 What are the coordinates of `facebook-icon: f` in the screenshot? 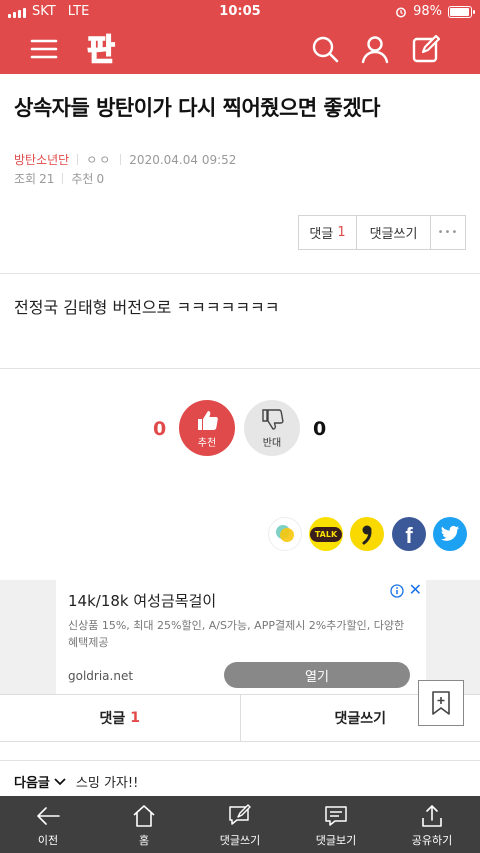 It's located at (409, 535).